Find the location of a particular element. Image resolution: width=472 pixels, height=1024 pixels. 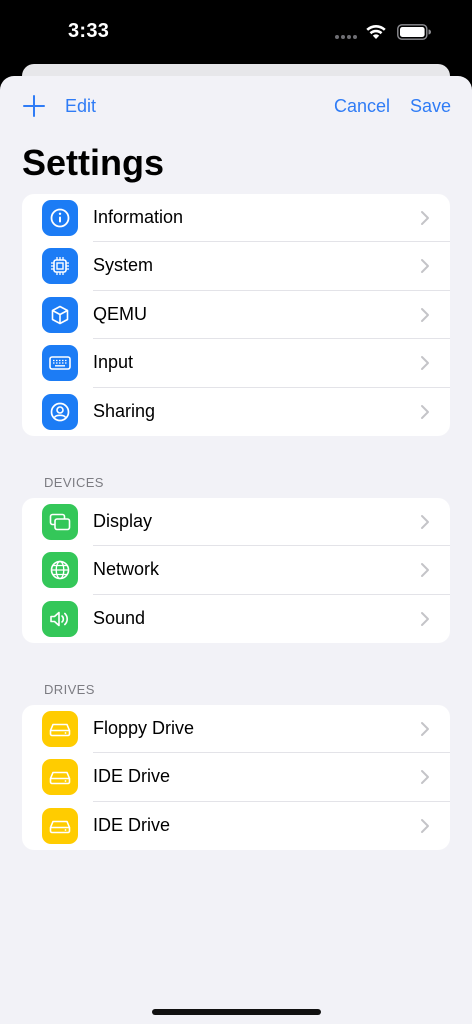

status-time: 3:33 is located at coordinates (89, 31).